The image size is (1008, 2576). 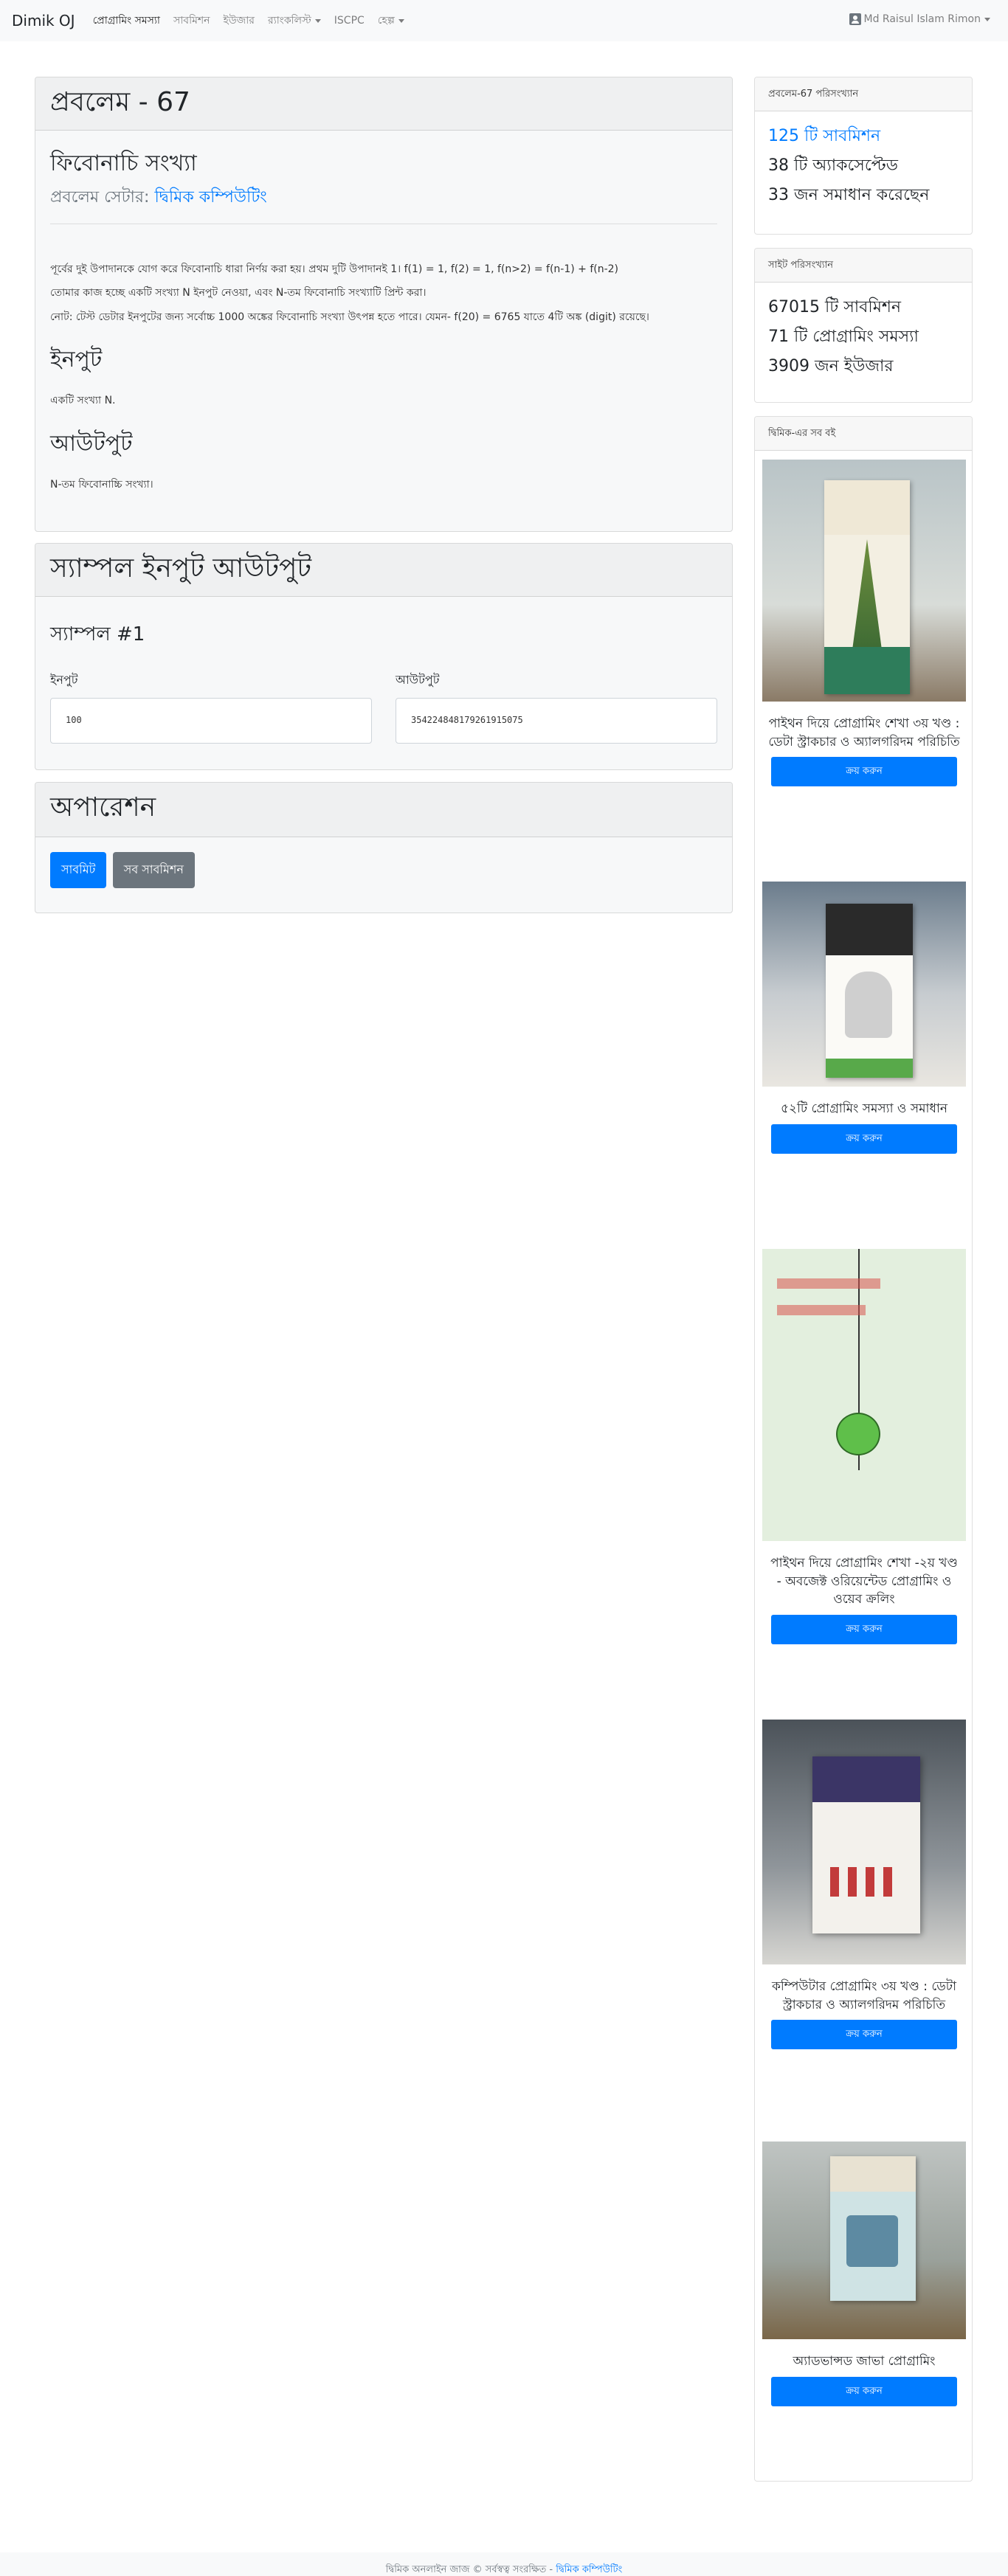 What do you see at coordinates (64, 680) in the screenshot?
I see `sample-input-label: ইনপুট` at bounding box center [64, 680].